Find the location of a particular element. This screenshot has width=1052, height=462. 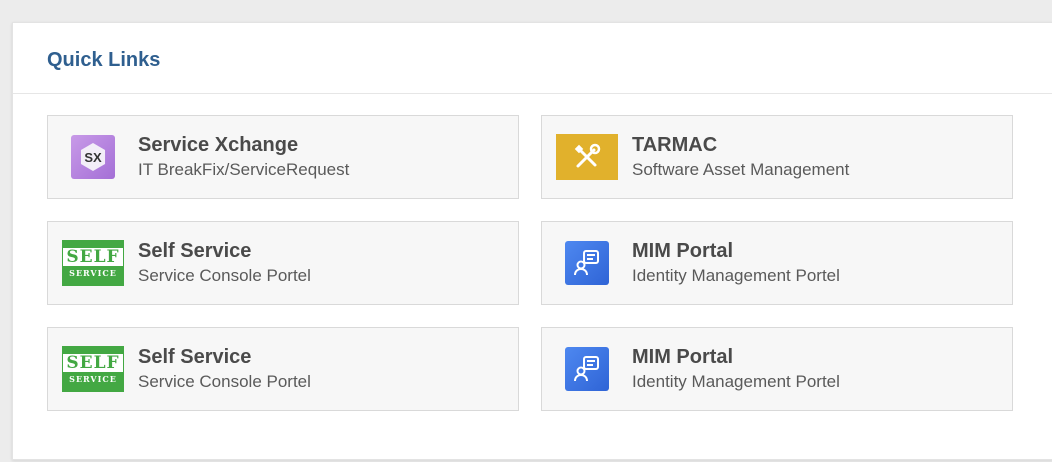

quick-link-tarmac: TARMAC Software Asset Management is located at coordinates (777, 157).